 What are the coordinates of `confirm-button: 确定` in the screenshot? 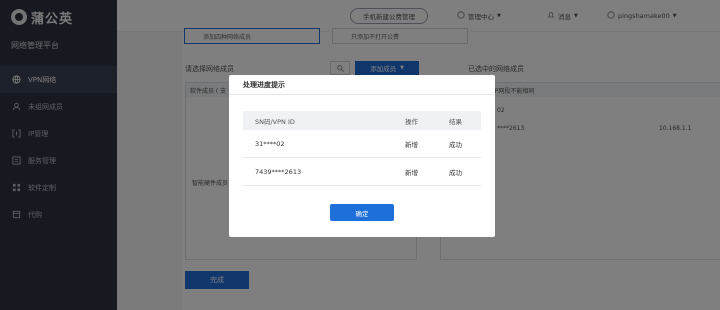 It's located at (362, 212).